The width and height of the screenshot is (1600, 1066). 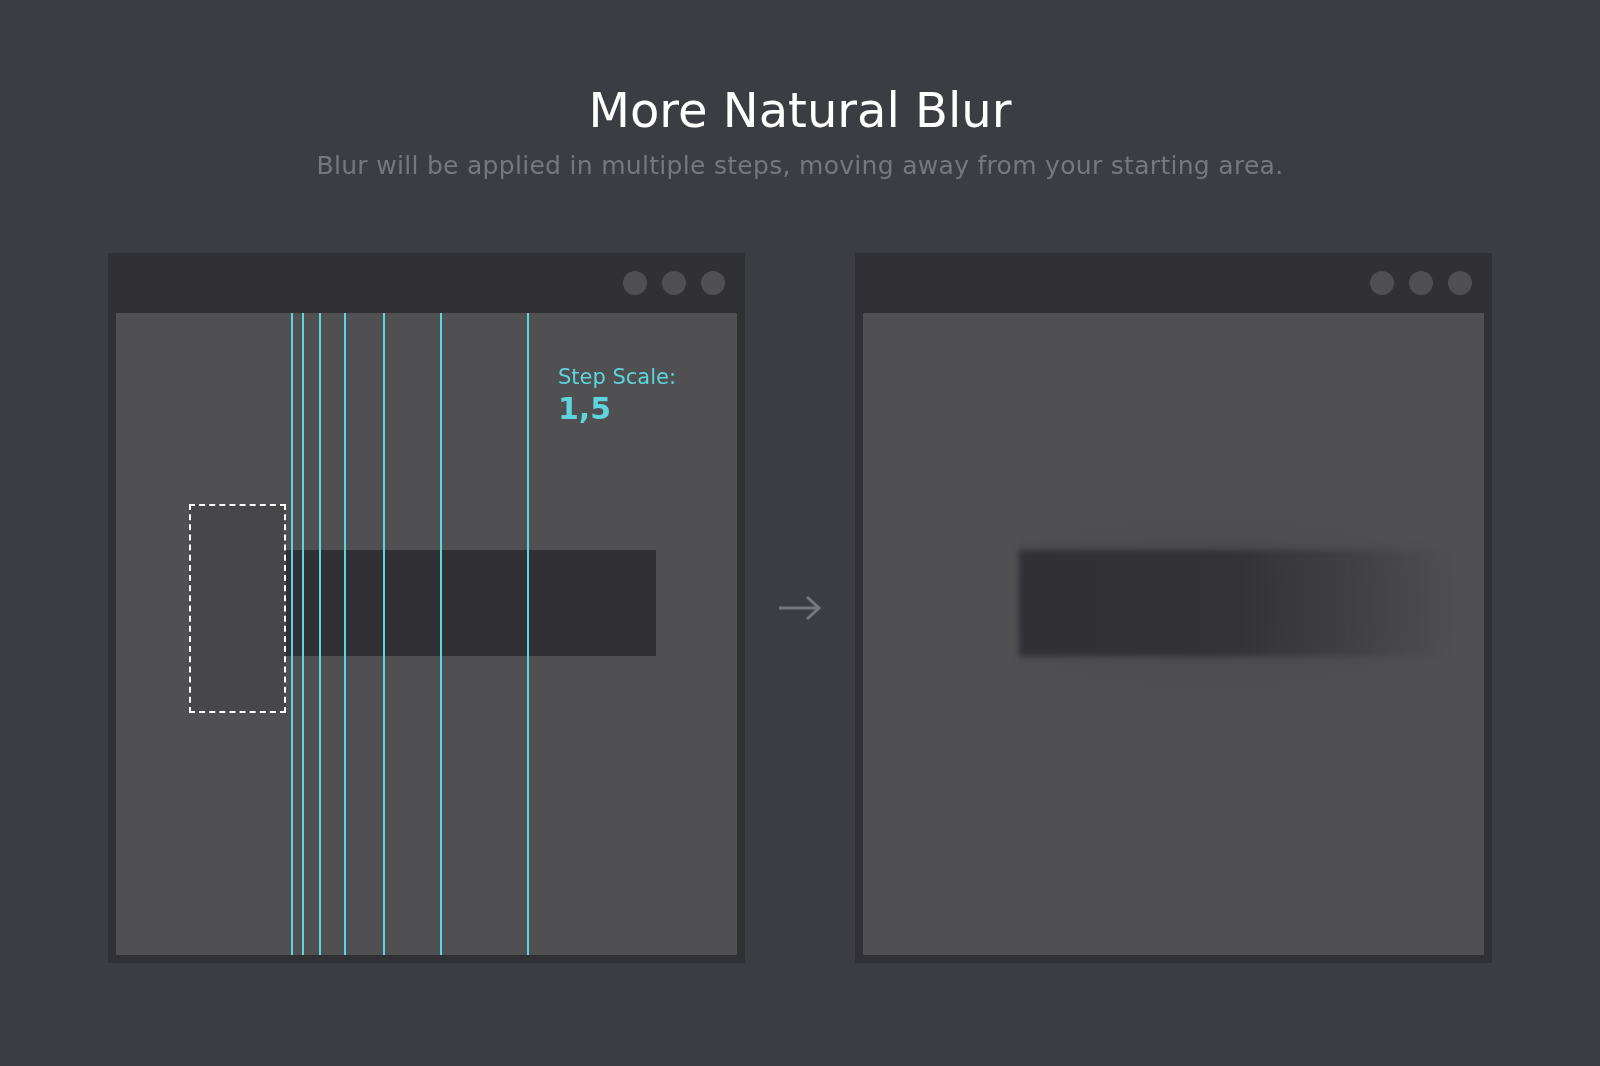 What do you see at coordinates (800, 166) in the screenshot?
I see `page-subtitle: Blur will be applied in multiple steps, moving away from your starting area.` at bounding box center [800, 166].